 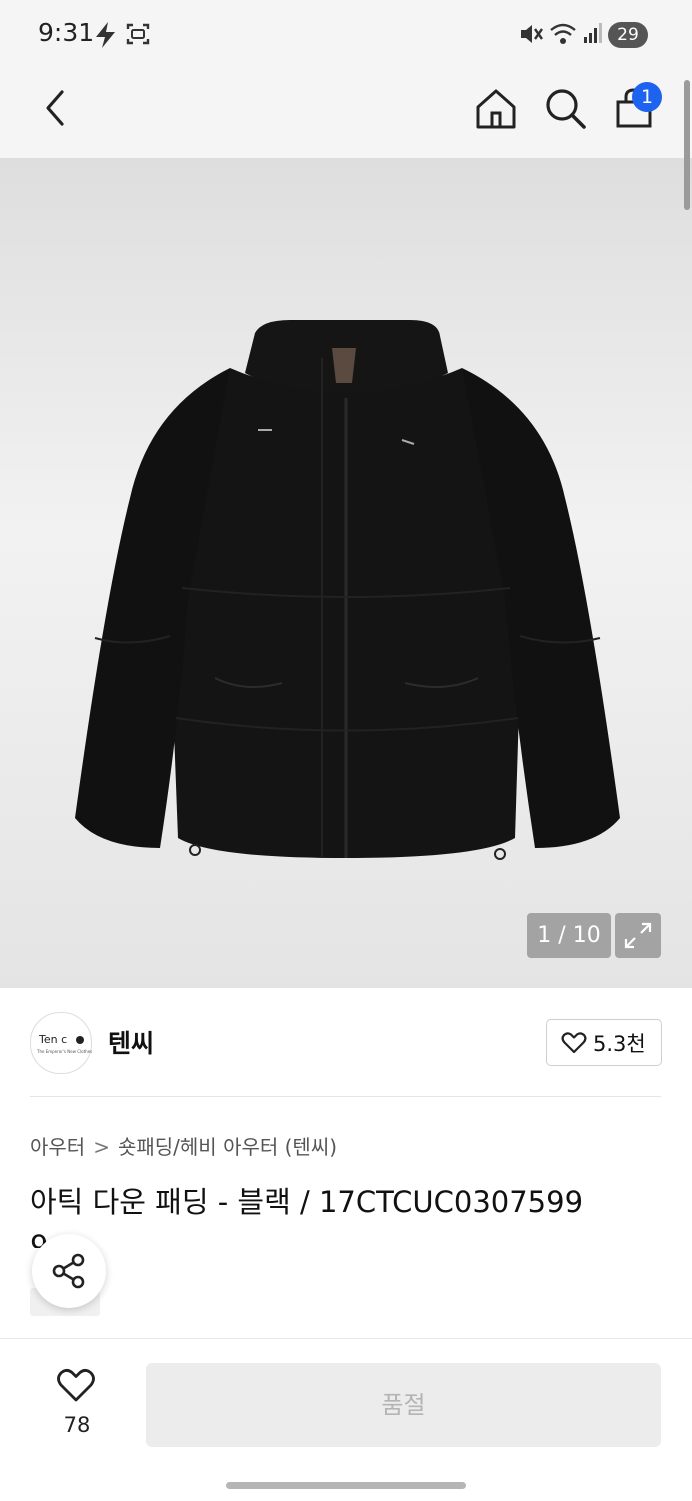 I want to click on brand-name: 텐씨, so click(x=131, y=1042).